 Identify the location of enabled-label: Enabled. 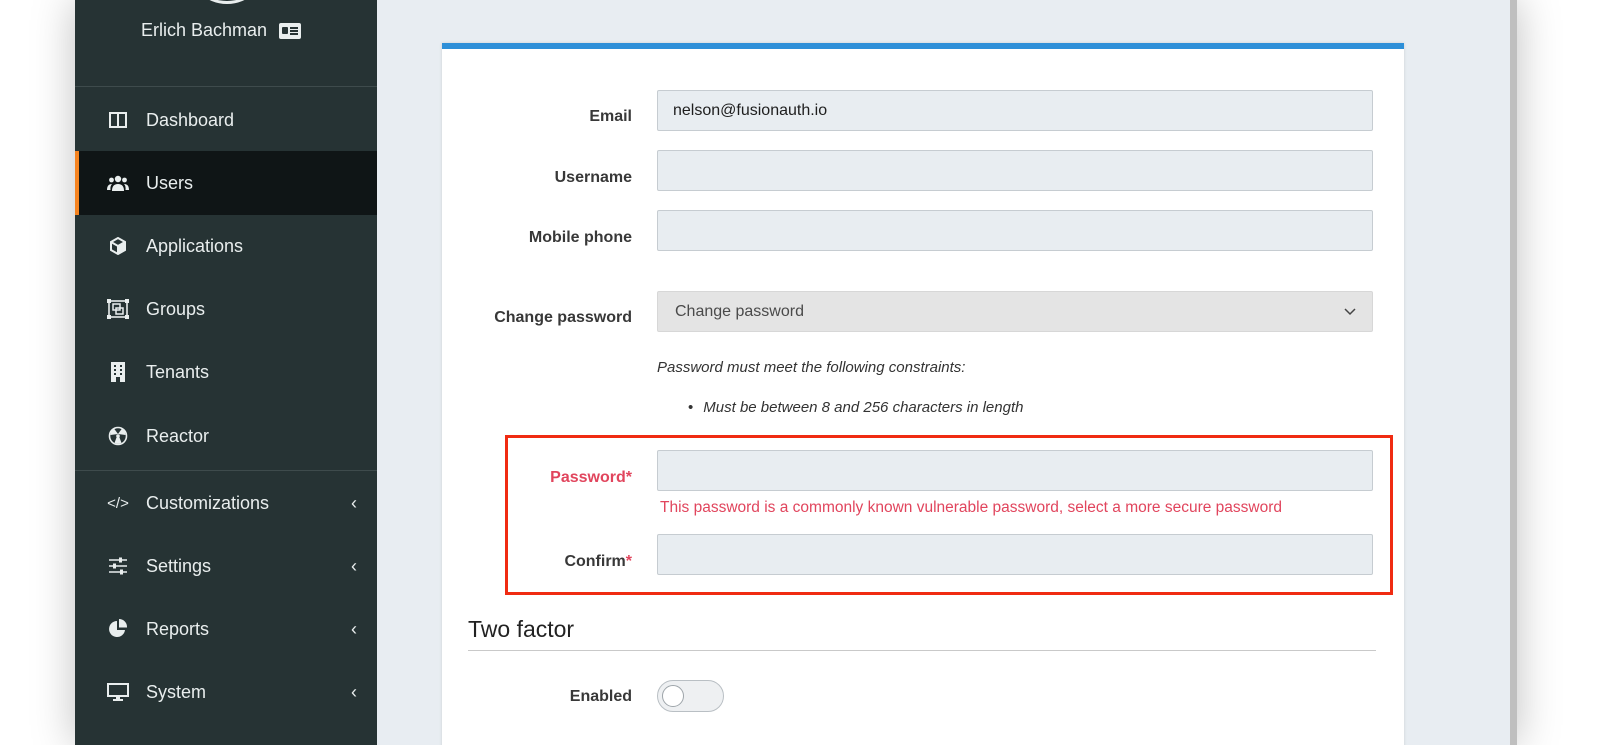
(600, 696).